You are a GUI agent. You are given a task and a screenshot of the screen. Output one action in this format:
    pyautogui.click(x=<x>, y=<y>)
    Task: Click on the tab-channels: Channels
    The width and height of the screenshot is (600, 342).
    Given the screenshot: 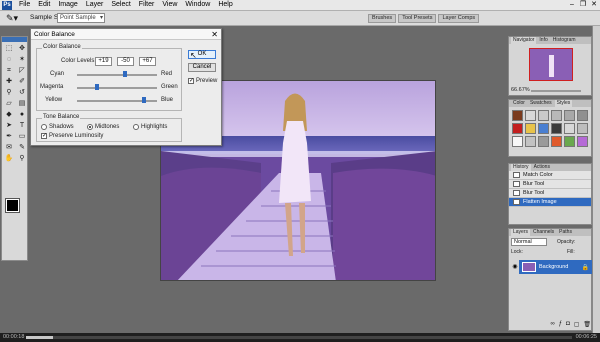 What is the action you would take?
    pyautogui.click(x=543, y=232)
    